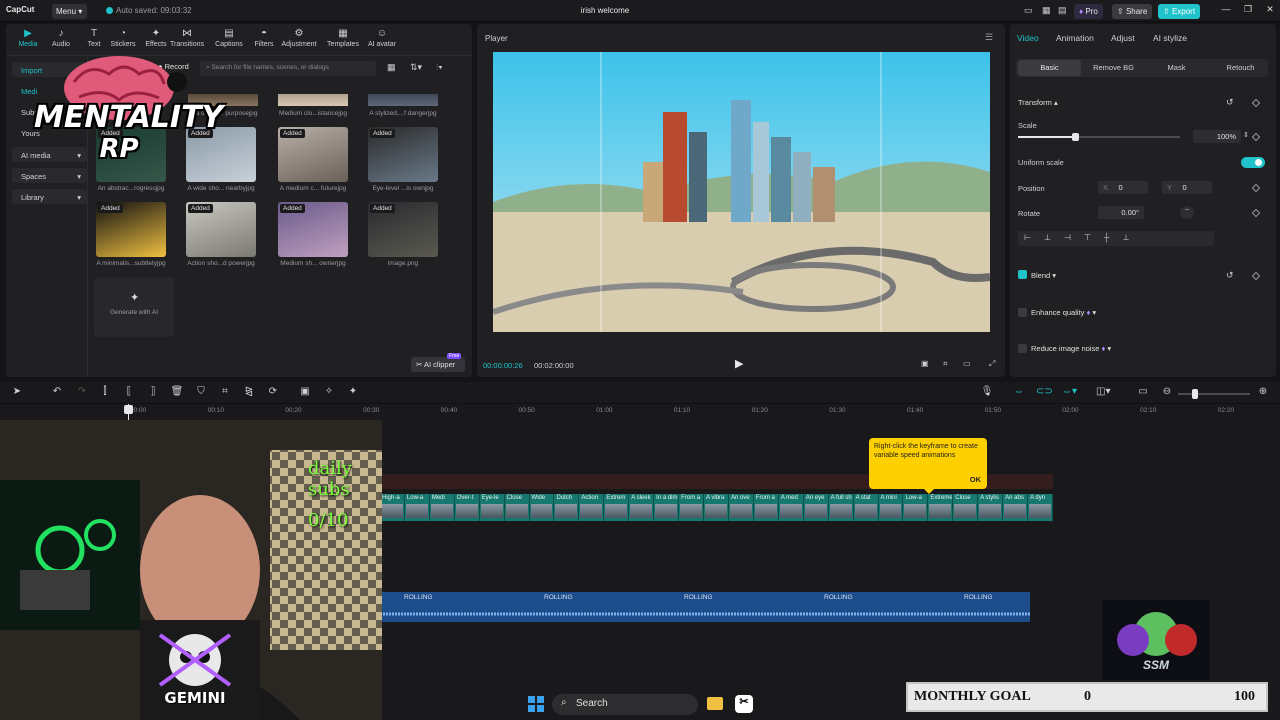  I want to click on play-icon: ▶, so click(739, 363).